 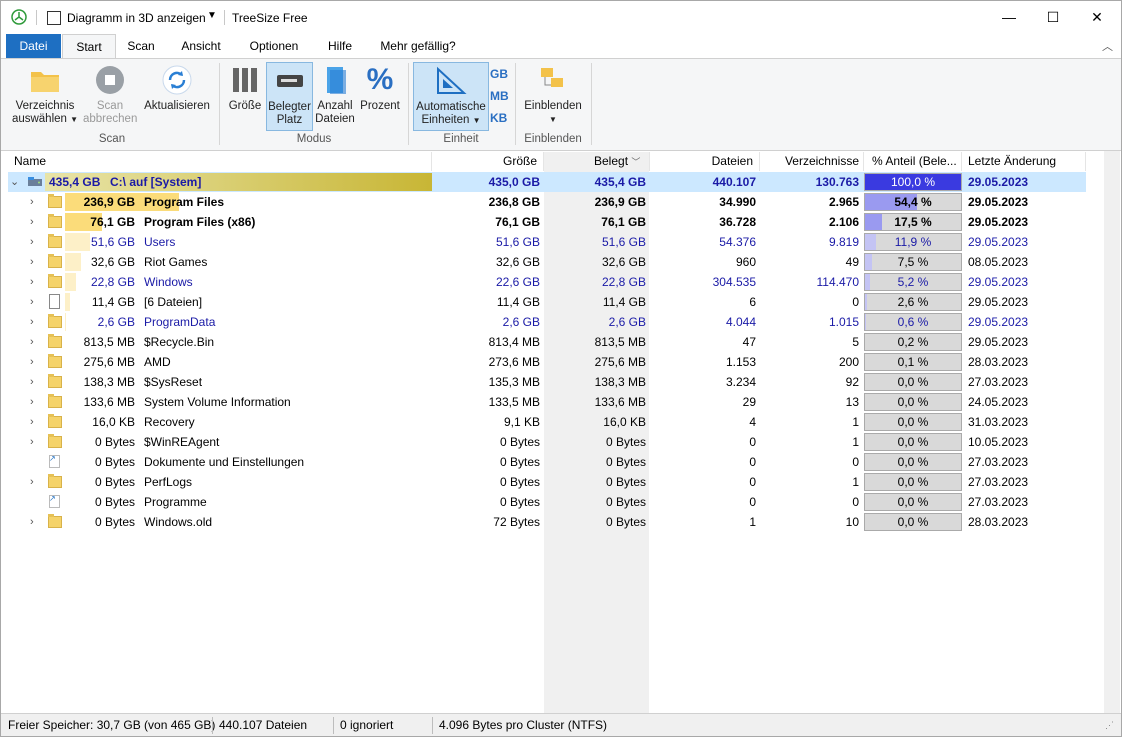 I want to click on resize-grip-icon: ⋰, so click(x=1109, y=725).